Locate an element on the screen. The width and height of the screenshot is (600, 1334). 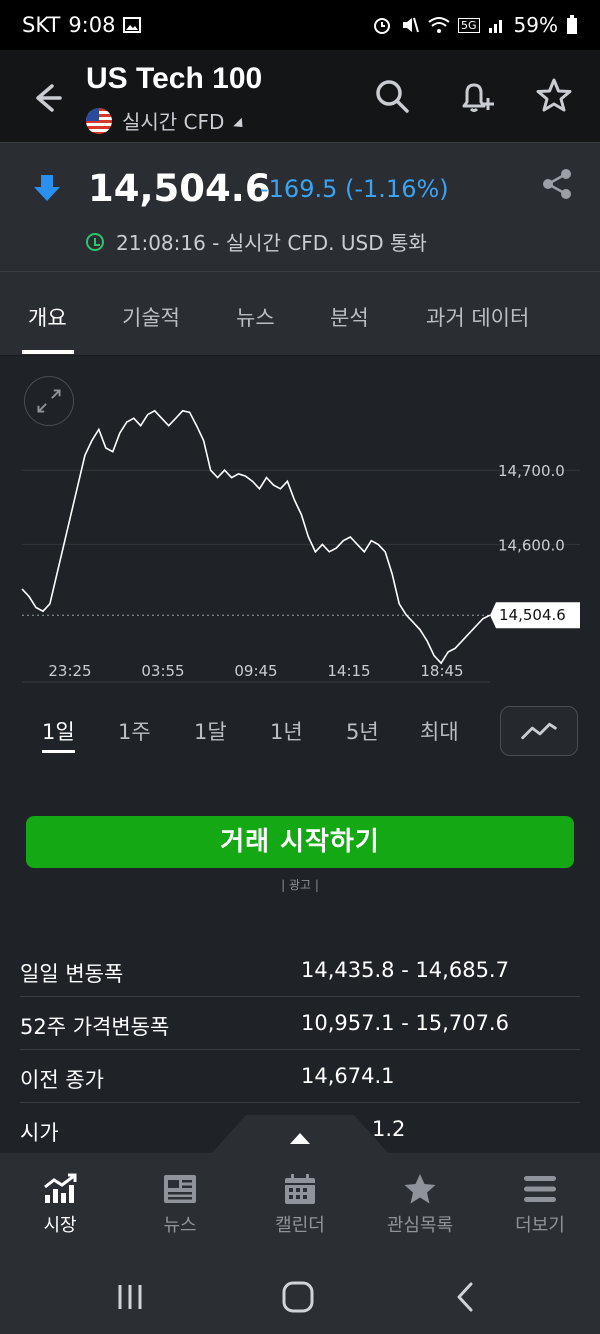
range-5y: 5년 is located at coordinates (362, 731).